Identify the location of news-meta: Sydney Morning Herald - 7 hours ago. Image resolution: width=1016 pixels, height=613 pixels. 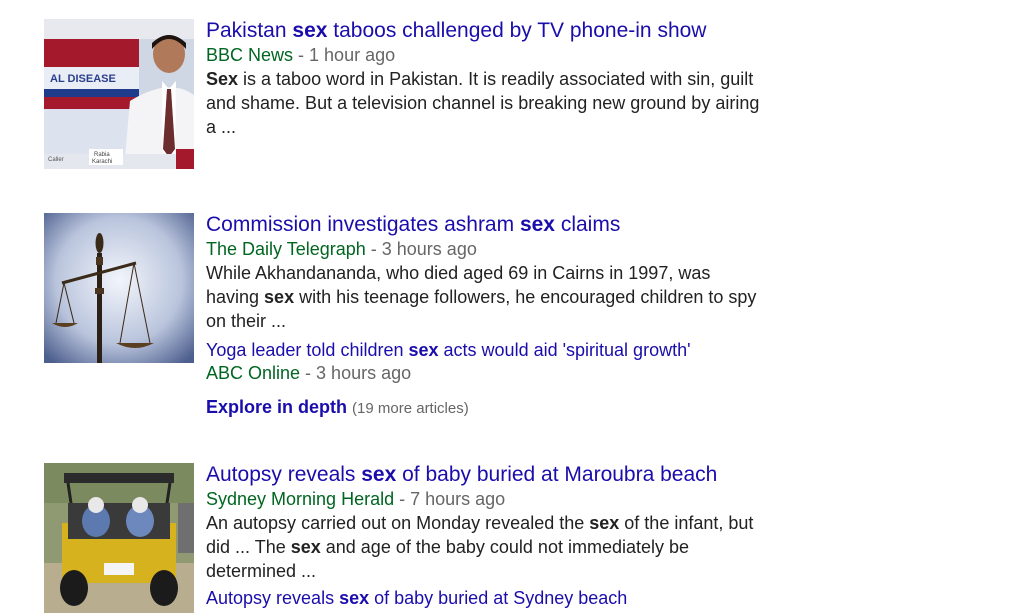
(516, 499).